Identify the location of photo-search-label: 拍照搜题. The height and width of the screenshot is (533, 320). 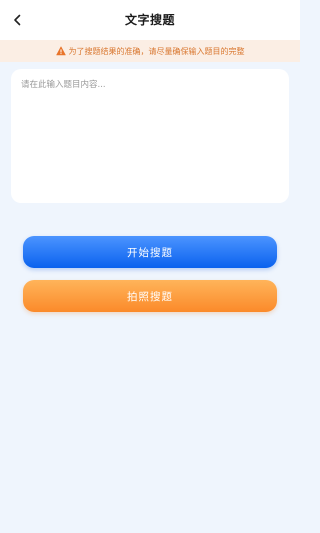
(150, 296).